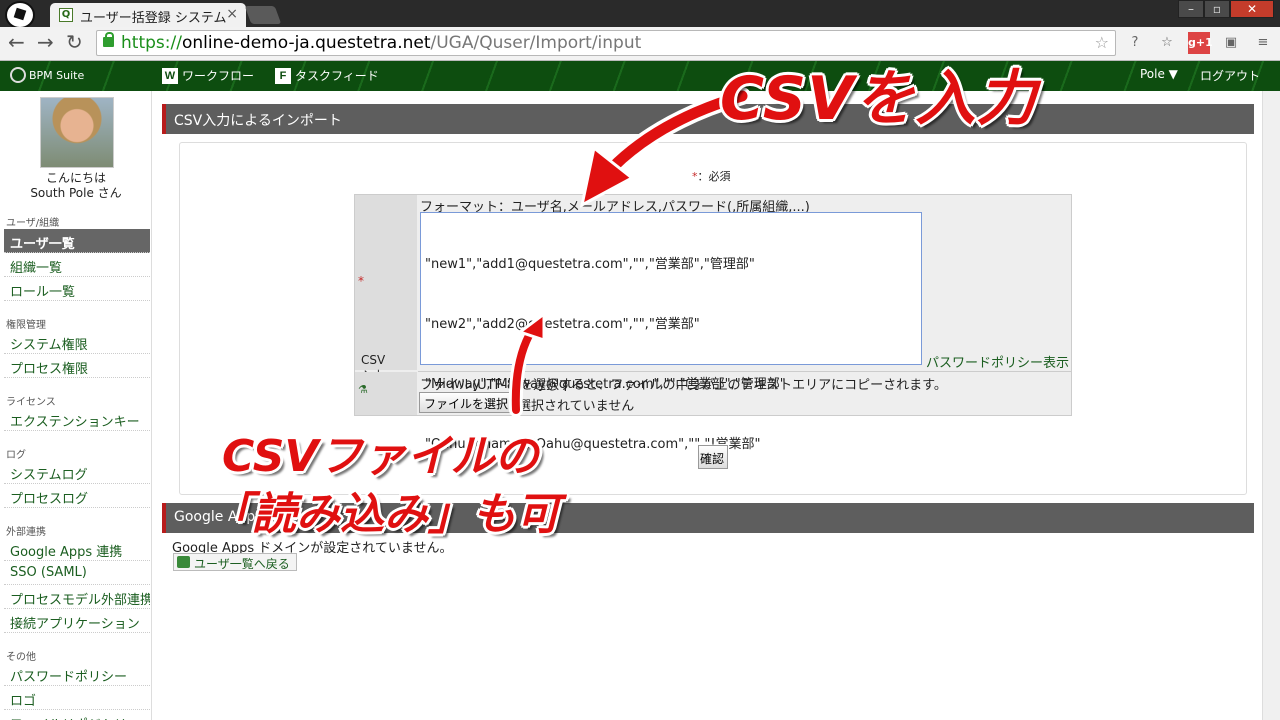 This screenshot has width=1280, height=720. I want to click on reload-icon: ↻, so click(74, 42).